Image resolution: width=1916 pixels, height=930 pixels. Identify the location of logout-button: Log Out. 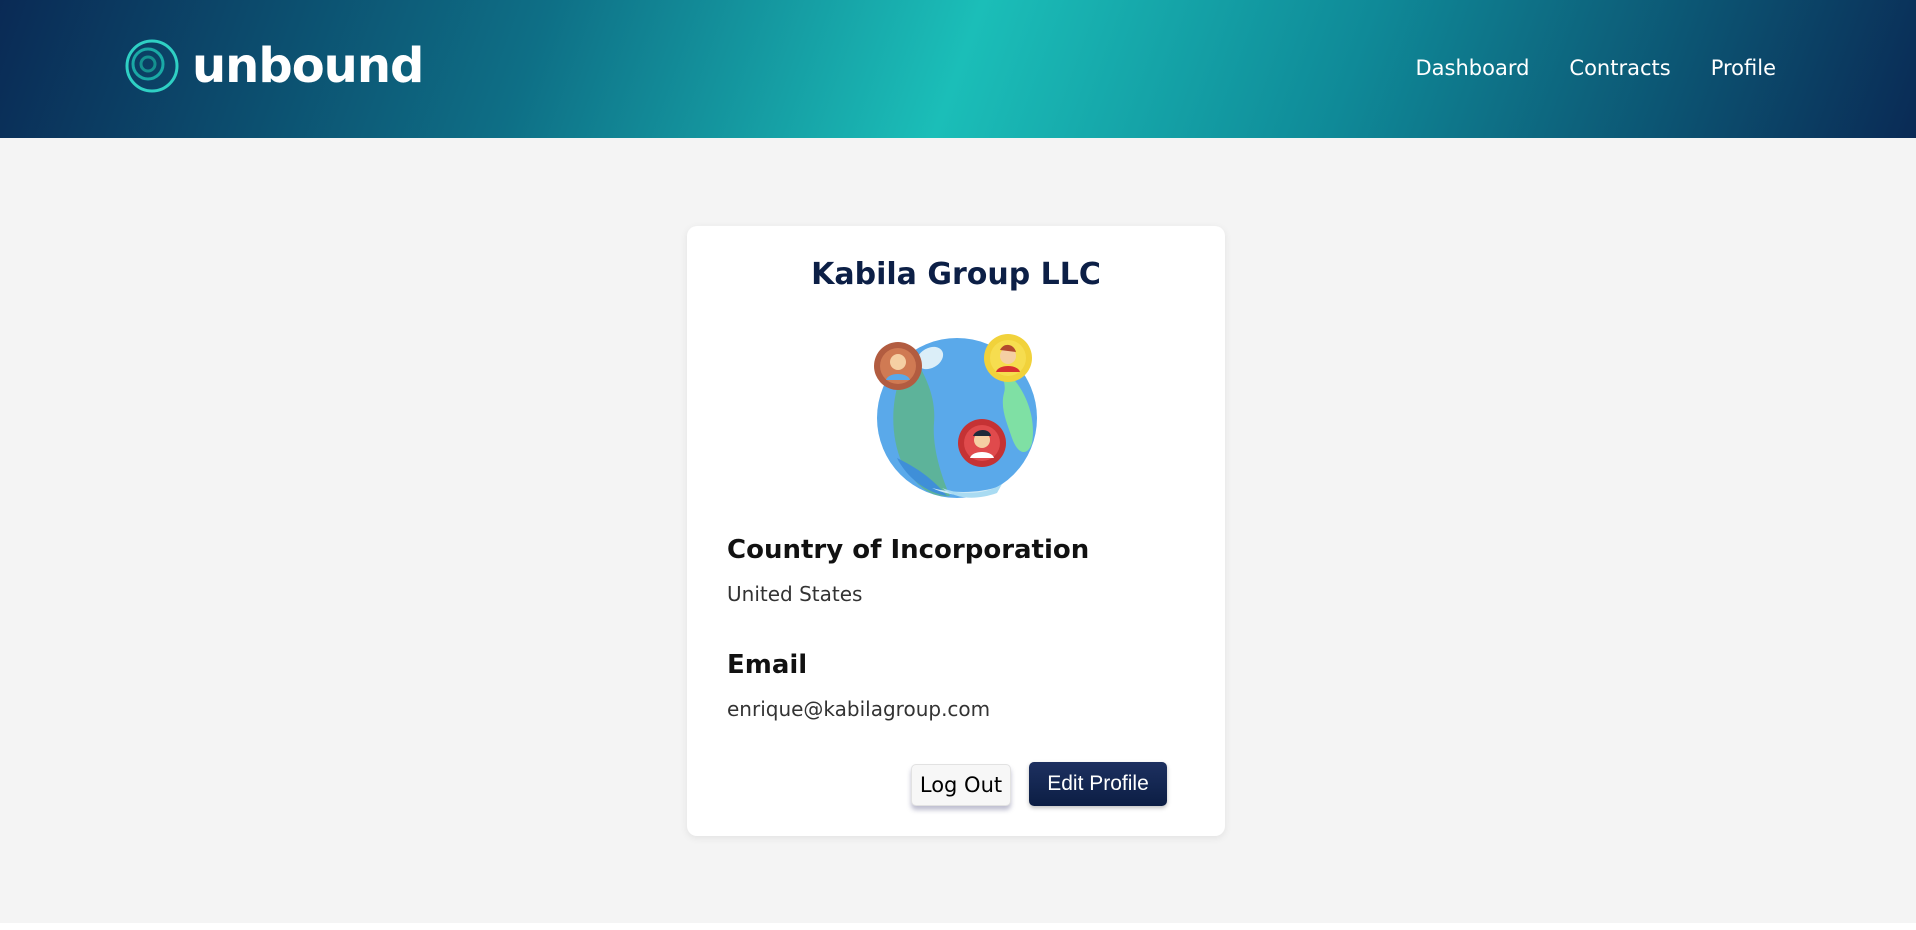
(961, 785).